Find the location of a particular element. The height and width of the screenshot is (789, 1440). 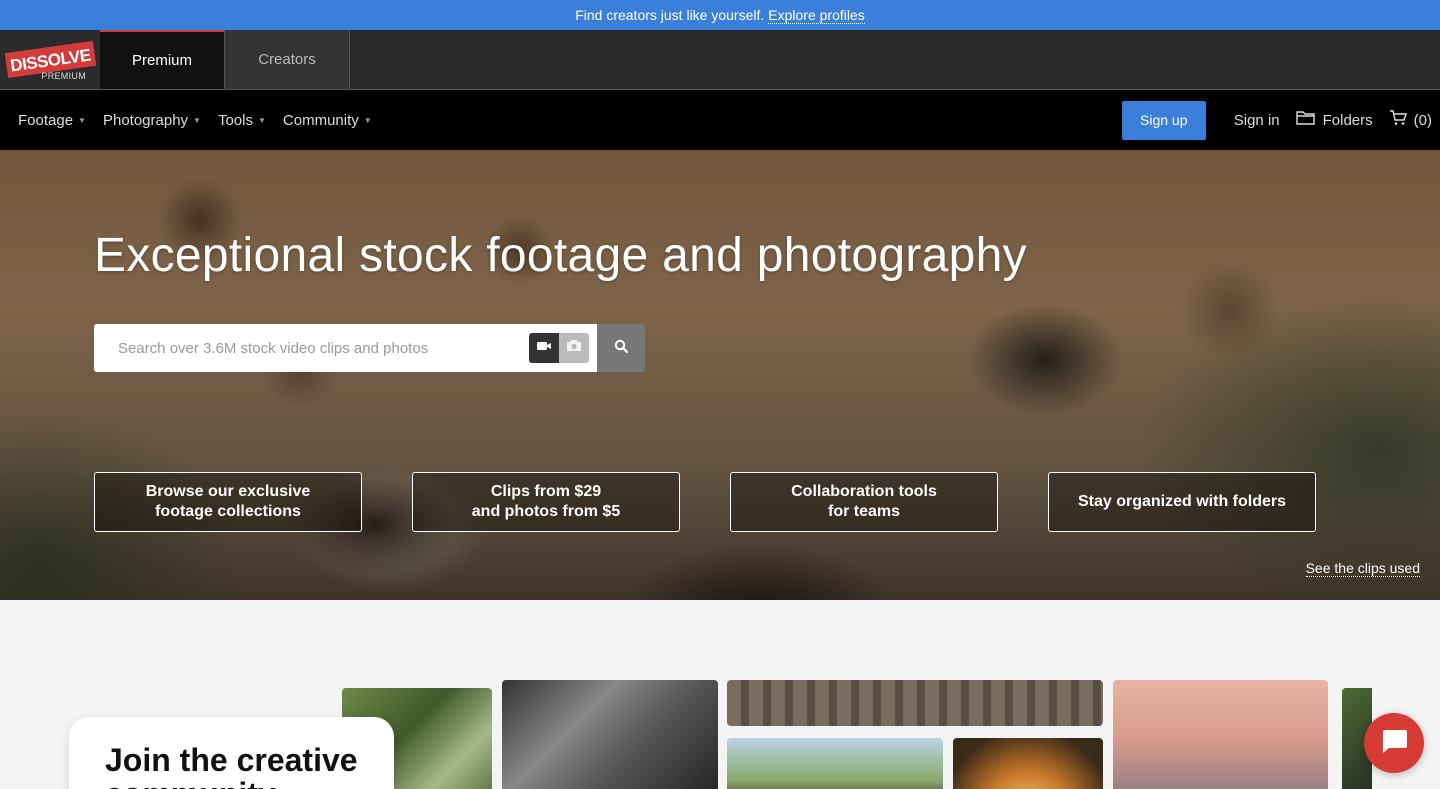

chat-button is located at coordinates (1394, 743).